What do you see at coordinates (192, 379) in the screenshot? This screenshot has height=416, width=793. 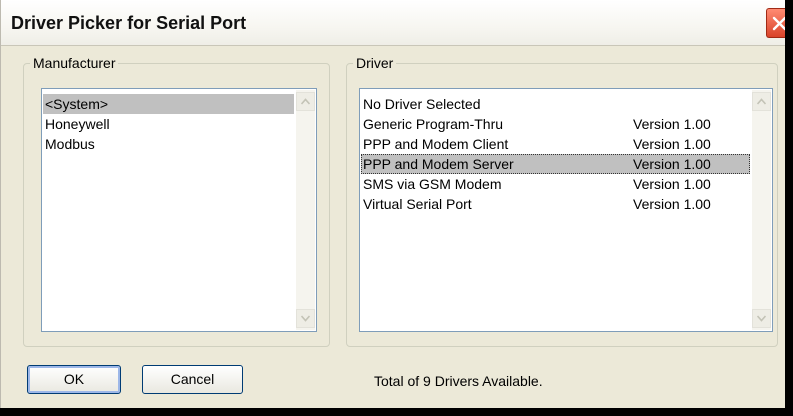 I see `cancel-button: Cancel` at bounding box center [192, 379].